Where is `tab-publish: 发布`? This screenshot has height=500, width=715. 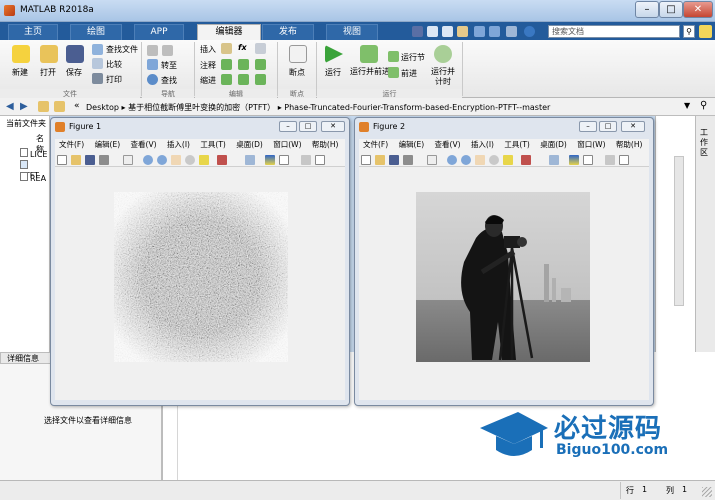 tab-publish: 发布 is located at coordinates (288, 32).